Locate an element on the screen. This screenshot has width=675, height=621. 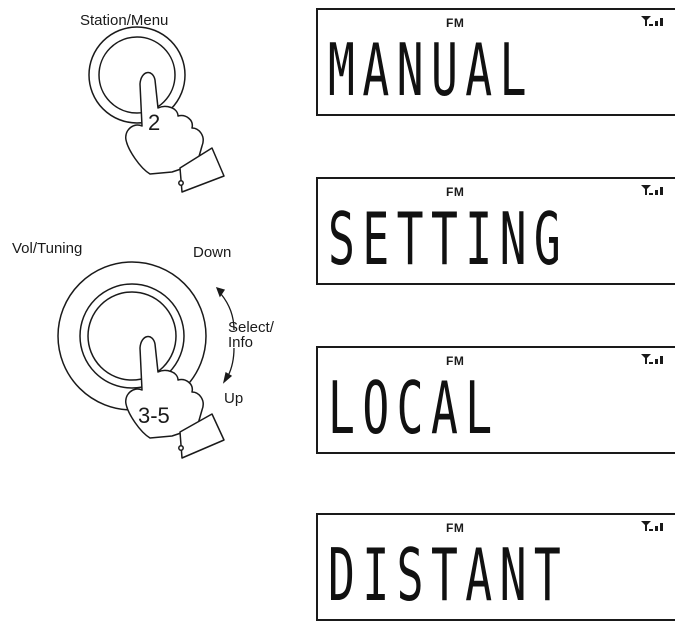
station-step-number: 2 is located at coordinates (154, 122).